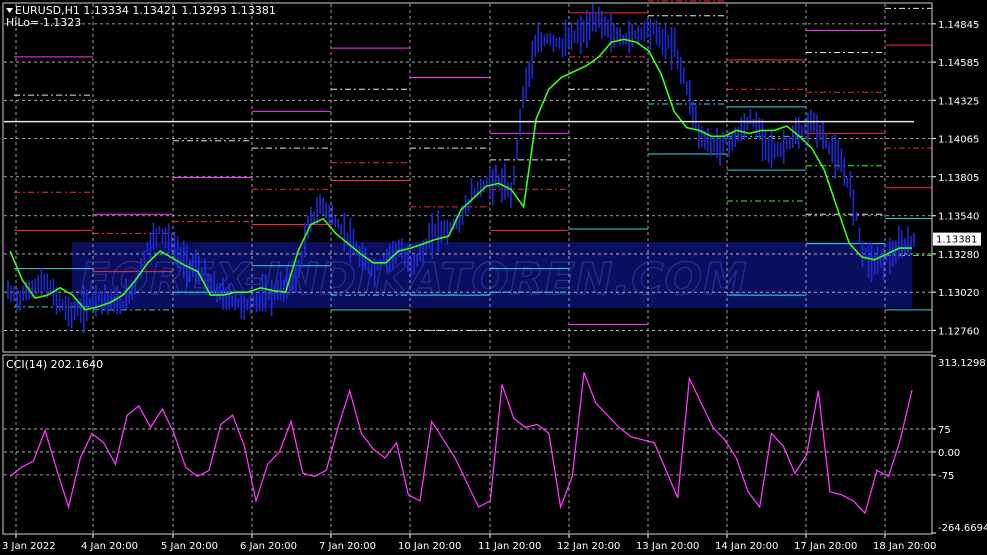 This screenshot has width=987, height=555. I want to click on x-tick-label: 17 Jan 20:00, so click(825, 546).